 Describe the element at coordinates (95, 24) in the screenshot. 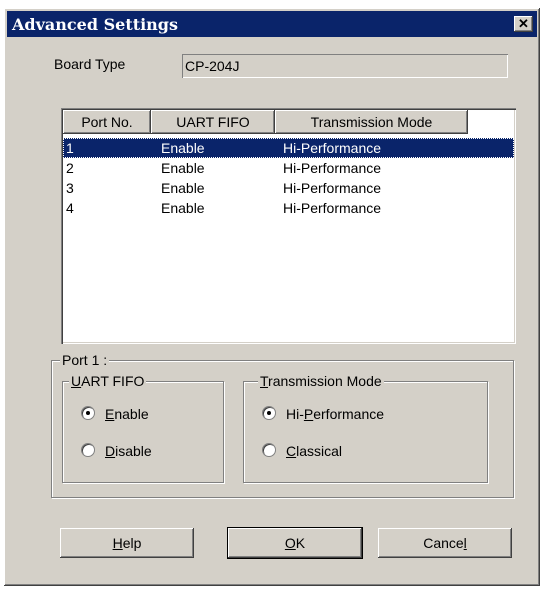

I see `window-title: Advanced Settings` at that location.